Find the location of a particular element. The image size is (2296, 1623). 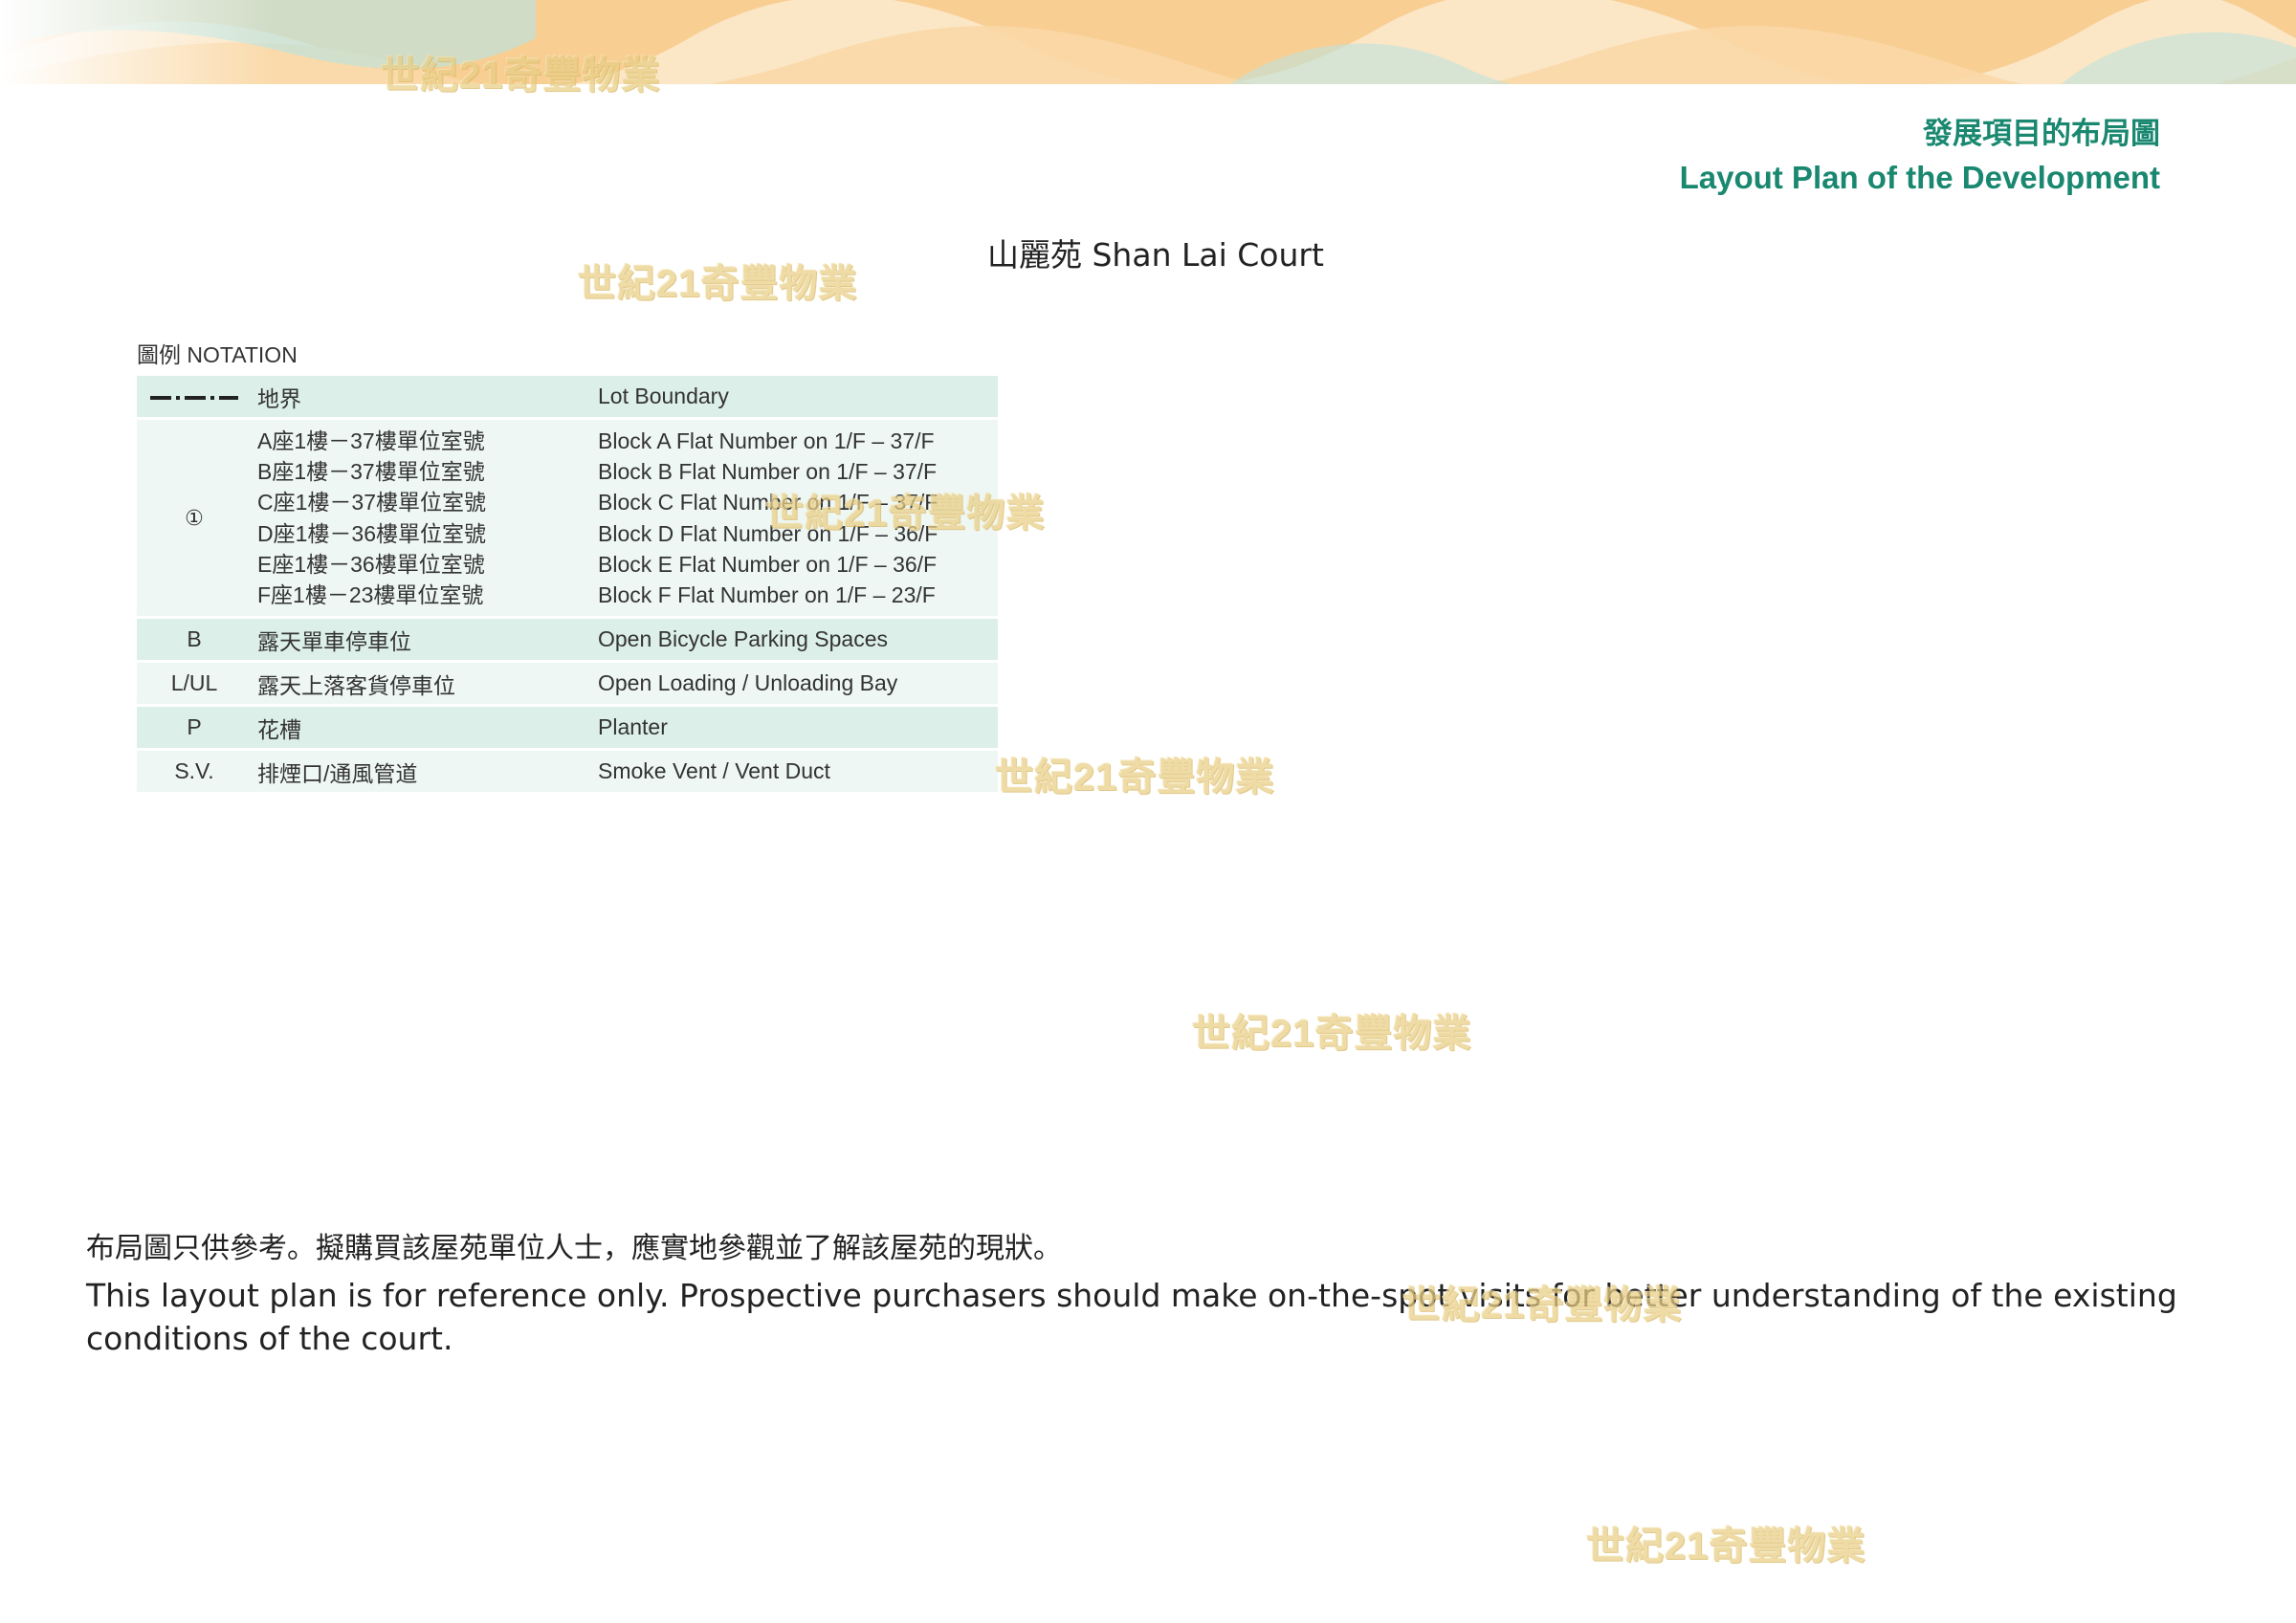

legend-symbol: L/UL is located at coordinates (195, 683).